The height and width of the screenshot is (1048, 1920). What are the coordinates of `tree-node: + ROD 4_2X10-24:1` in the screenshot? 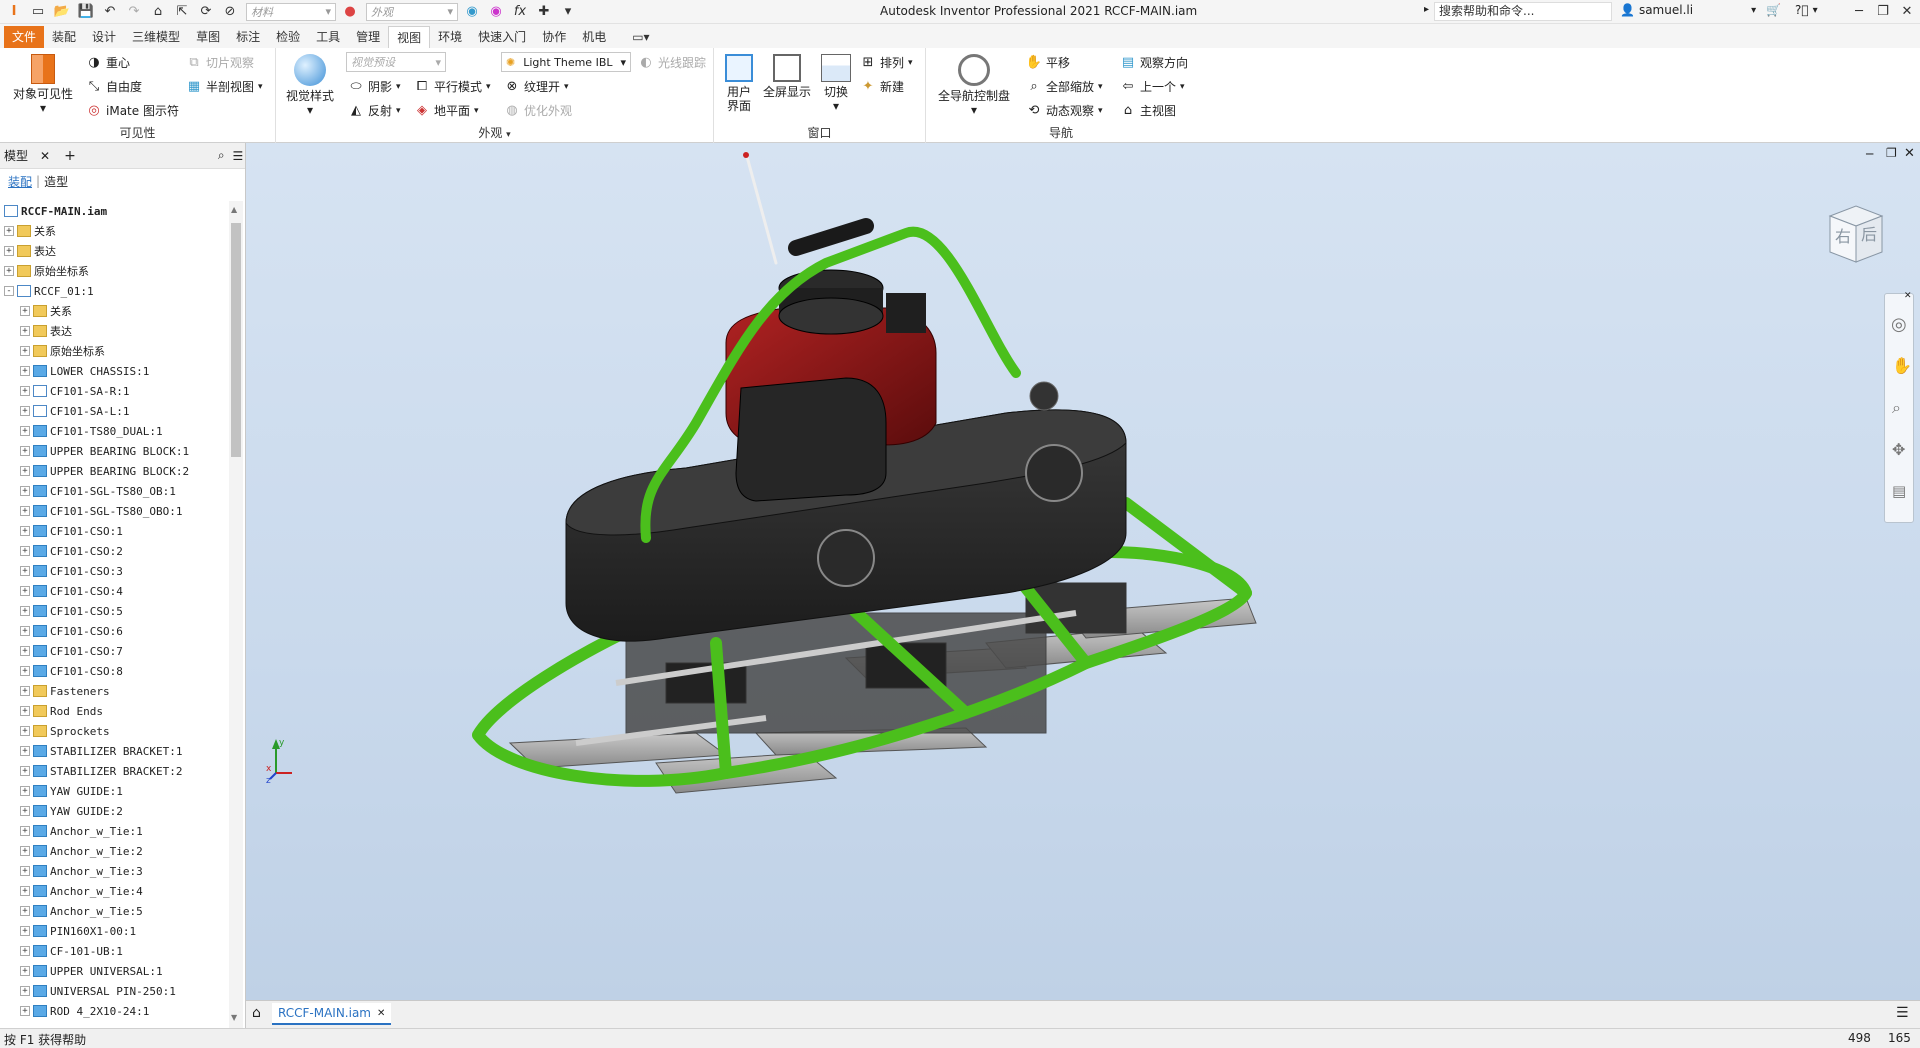 It's located at (114, 1011).